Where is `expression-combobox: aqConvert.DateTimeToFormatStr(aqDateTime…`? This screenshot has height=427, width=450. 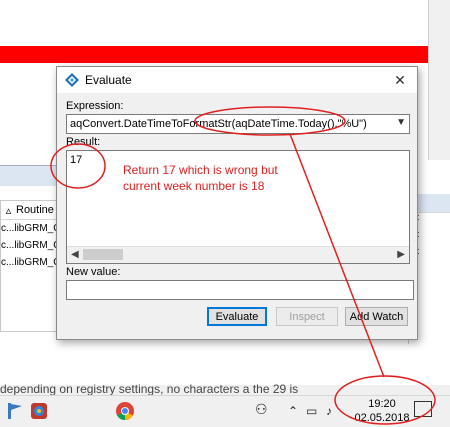 expression-combobox: aqConvert.DateTimeToFormatStr(aqDateTime… is located at coordinates (238, 124).